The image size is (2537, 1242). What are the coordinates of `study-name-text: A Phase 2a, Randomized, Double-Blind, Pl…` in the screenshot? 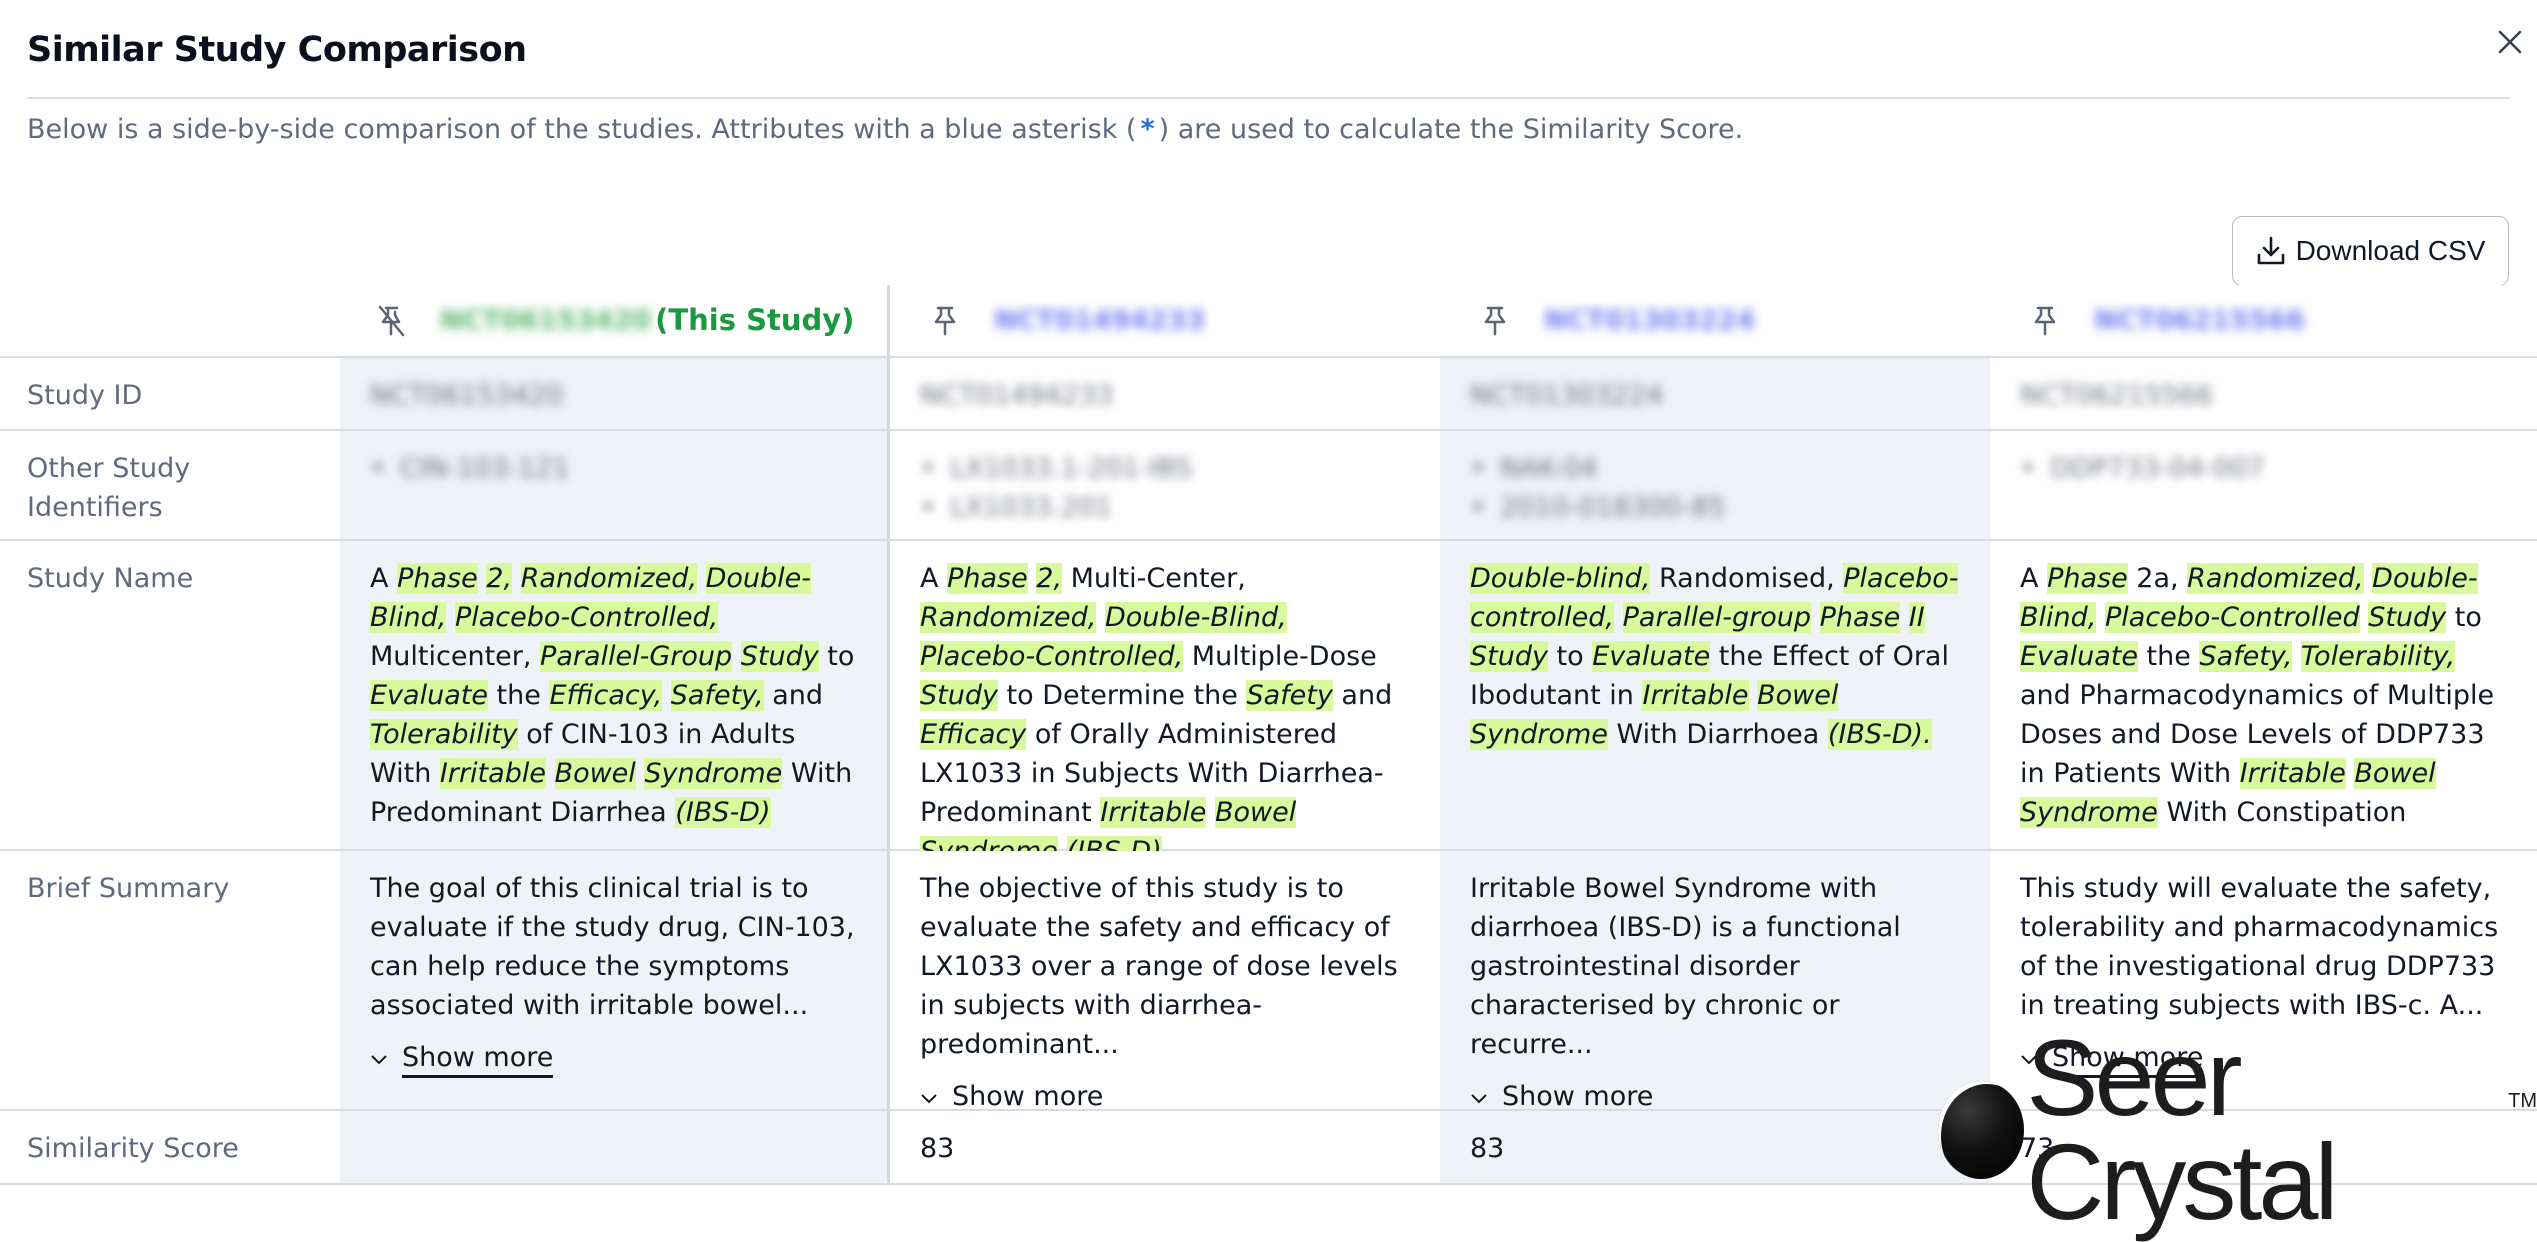 It's located at (2263, 695).